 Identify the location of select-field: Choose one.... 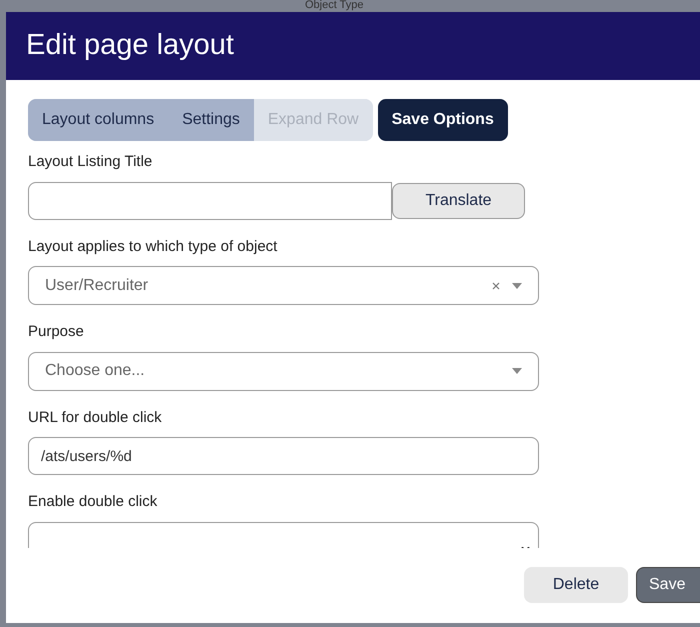
(283, 371).